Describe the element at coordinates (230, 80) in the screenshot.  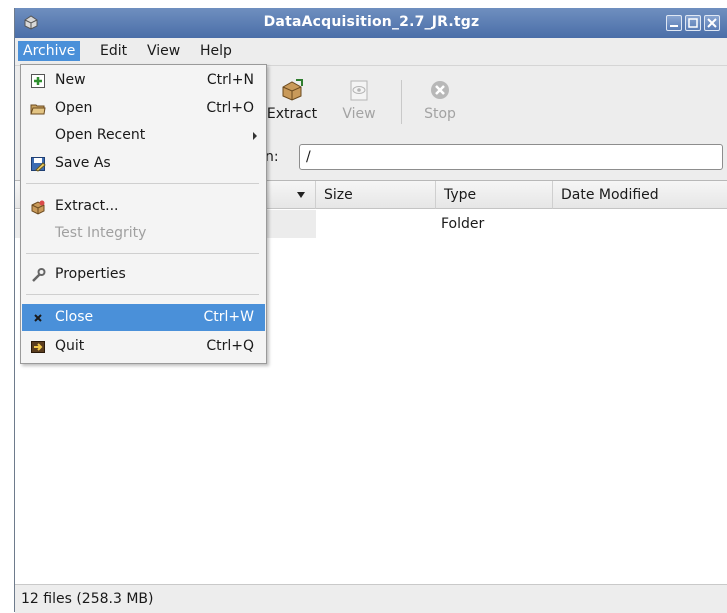
I see `menu-item-accel: Ctrl+N` at that location.